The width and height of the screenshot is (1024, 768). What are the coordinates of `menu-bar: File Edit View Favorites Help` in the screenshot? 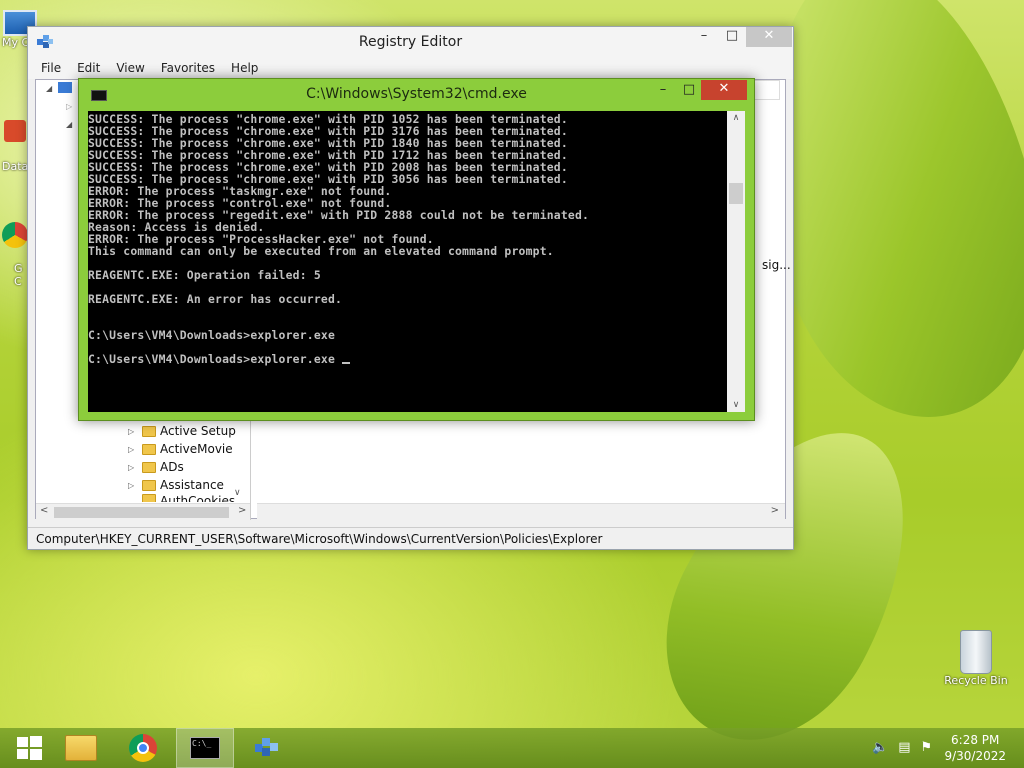 It's located at (410, 68).